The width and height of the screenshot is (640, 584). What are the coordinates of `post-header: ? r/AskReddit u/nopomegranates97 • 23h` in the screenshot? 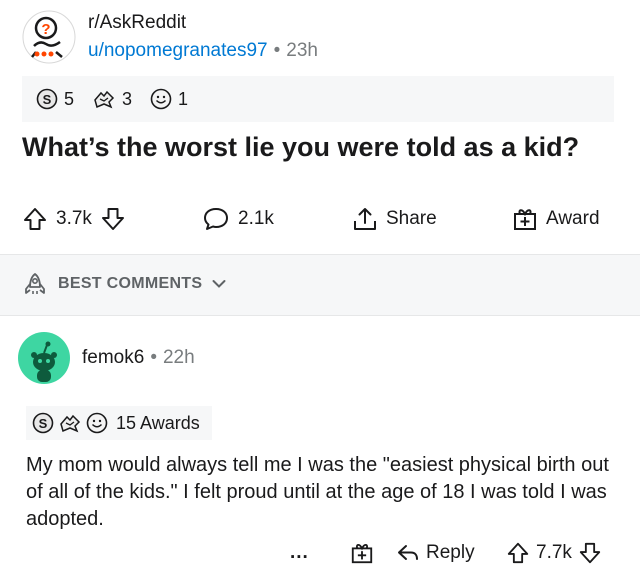 It's located at (320, 37).